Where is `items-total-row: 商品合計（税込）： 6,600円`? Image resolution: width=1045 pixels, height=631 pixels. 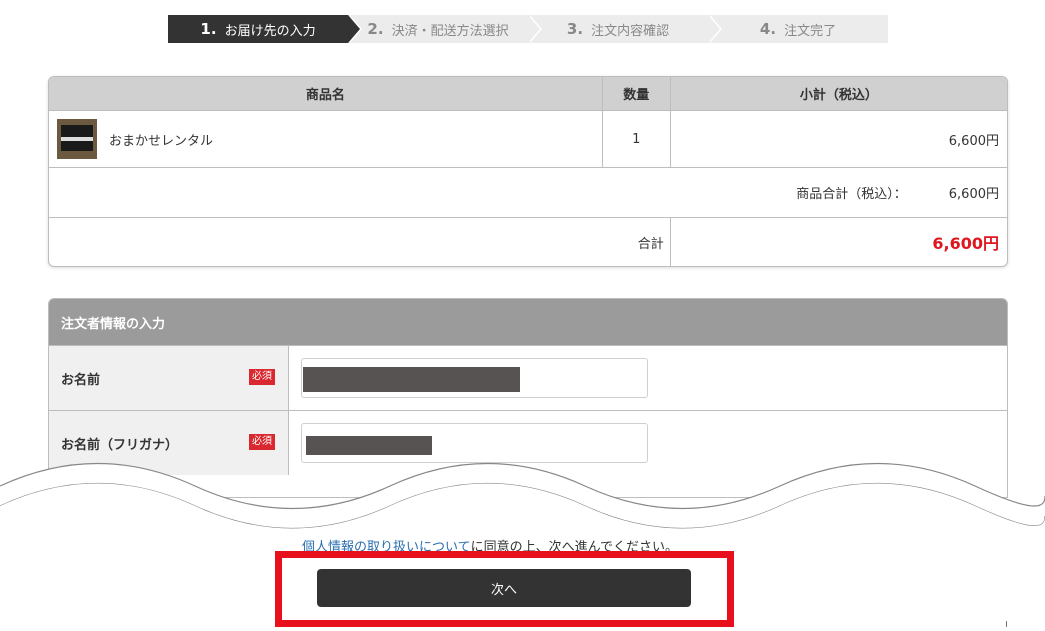
items-total-row: 商品合計（税込）： 6,600円 is located at coordinates (528, 192).